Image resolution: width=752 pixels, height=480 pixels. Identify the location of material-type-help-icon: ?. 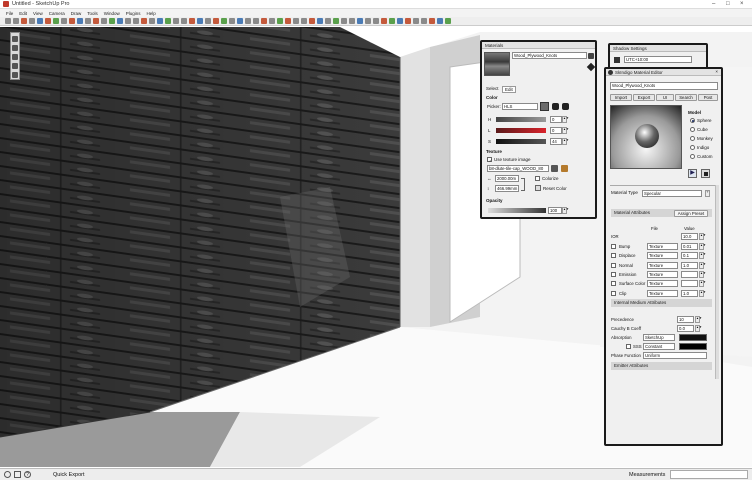
(707, 193).